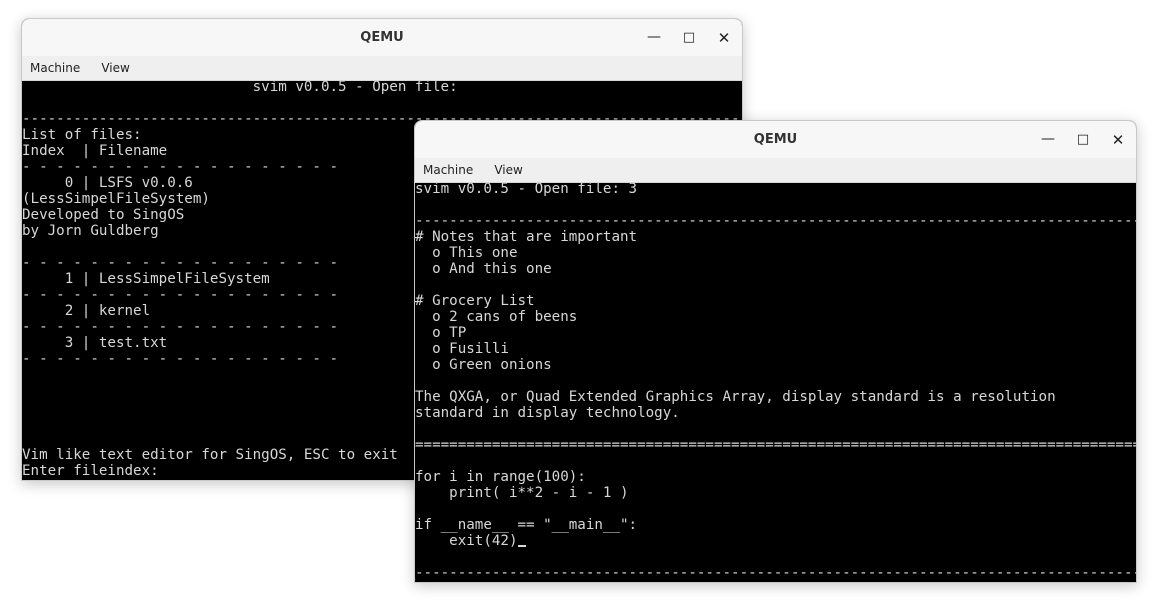  Describe the element at coordinates (466, 253) in the screenshot. I see `terminal-line: o This one` at that location.